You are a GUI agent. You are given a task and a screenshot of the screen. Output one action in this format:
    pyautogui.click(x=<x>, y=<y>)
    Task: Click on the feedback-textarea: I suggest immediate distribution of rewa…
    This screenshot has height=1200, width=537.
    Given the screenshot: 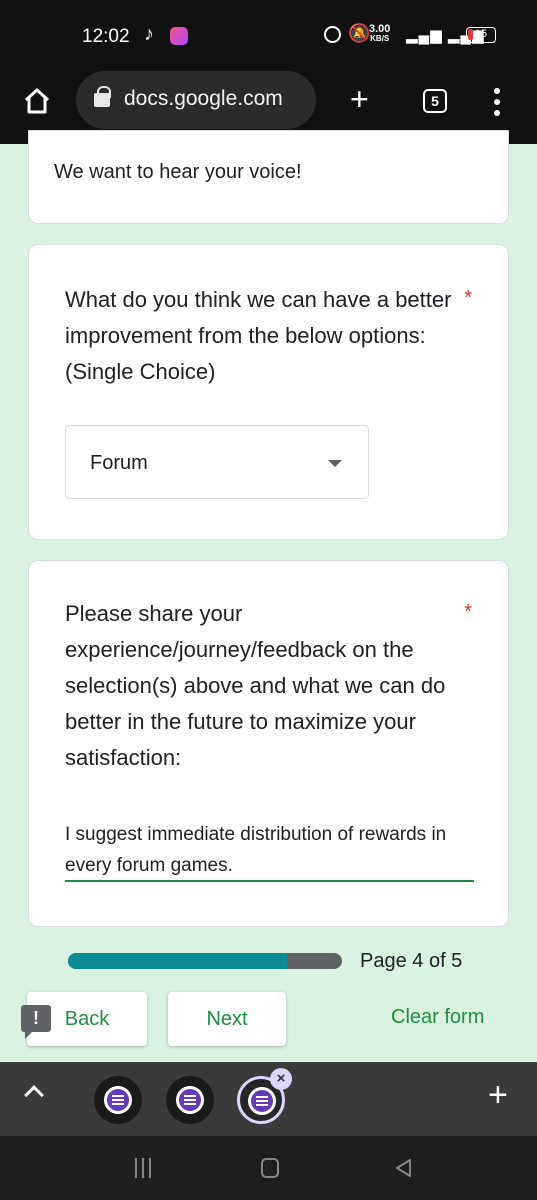 What is the action you would take?
    pyautogui.click(x=270, y=850)
    